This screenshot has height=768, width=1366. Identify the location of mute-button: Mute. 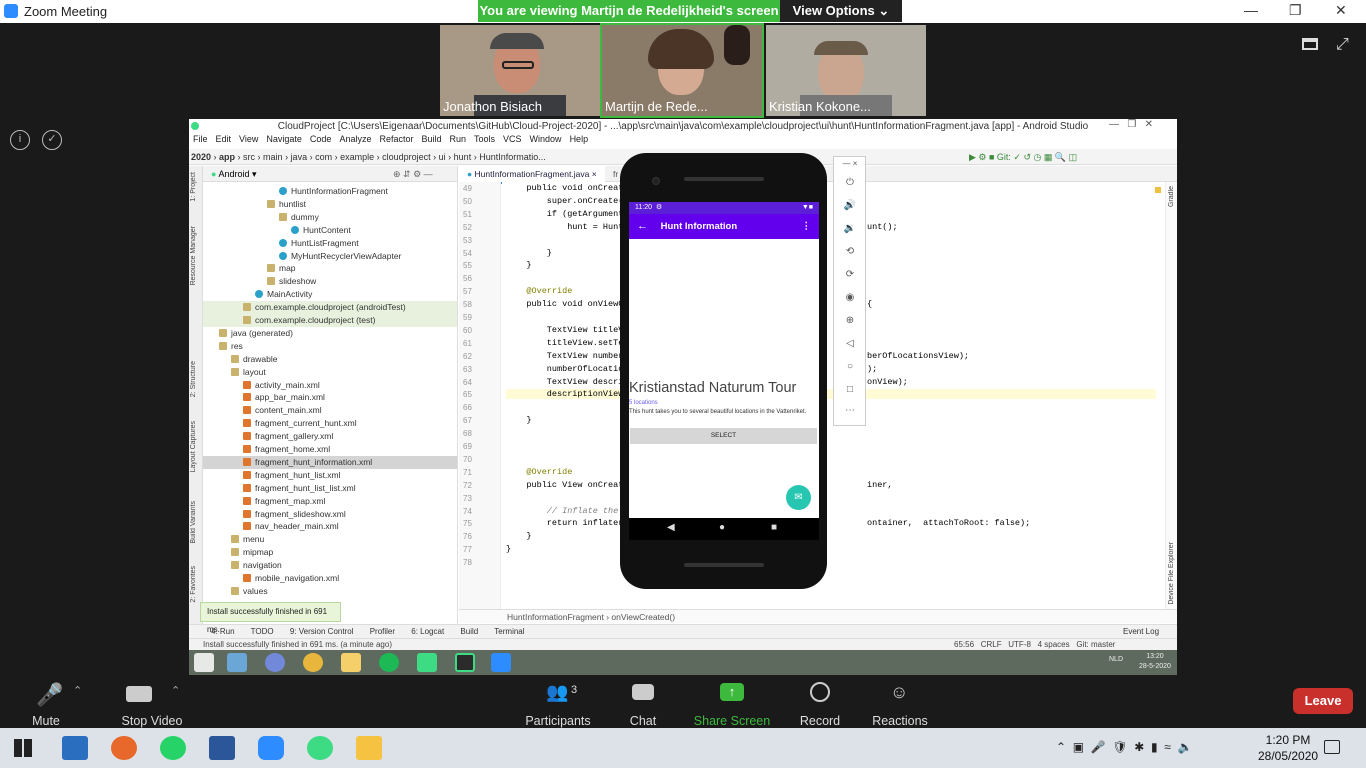
(46, 721).